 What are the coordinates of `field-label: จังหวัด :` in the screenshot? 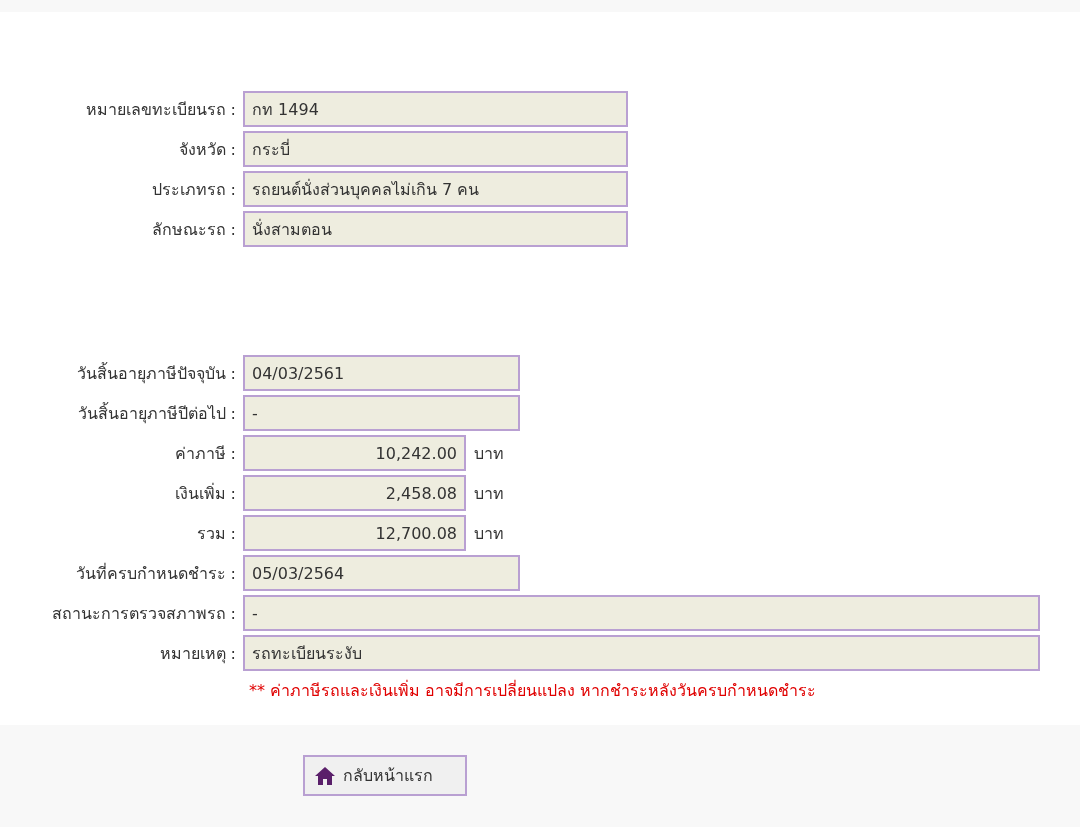 It's located at (207, 149).